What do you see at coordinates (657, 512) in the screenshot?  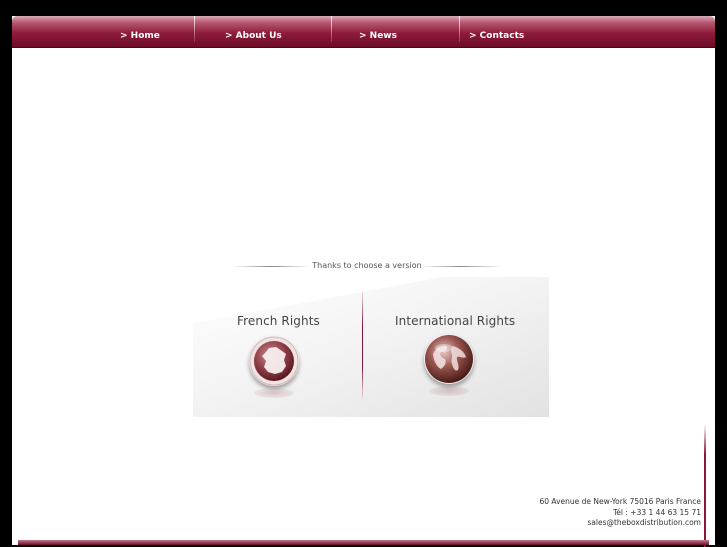 I see `phone-text: Tél : +33 1 44 63 15 71` at bounding box center [657, 512].